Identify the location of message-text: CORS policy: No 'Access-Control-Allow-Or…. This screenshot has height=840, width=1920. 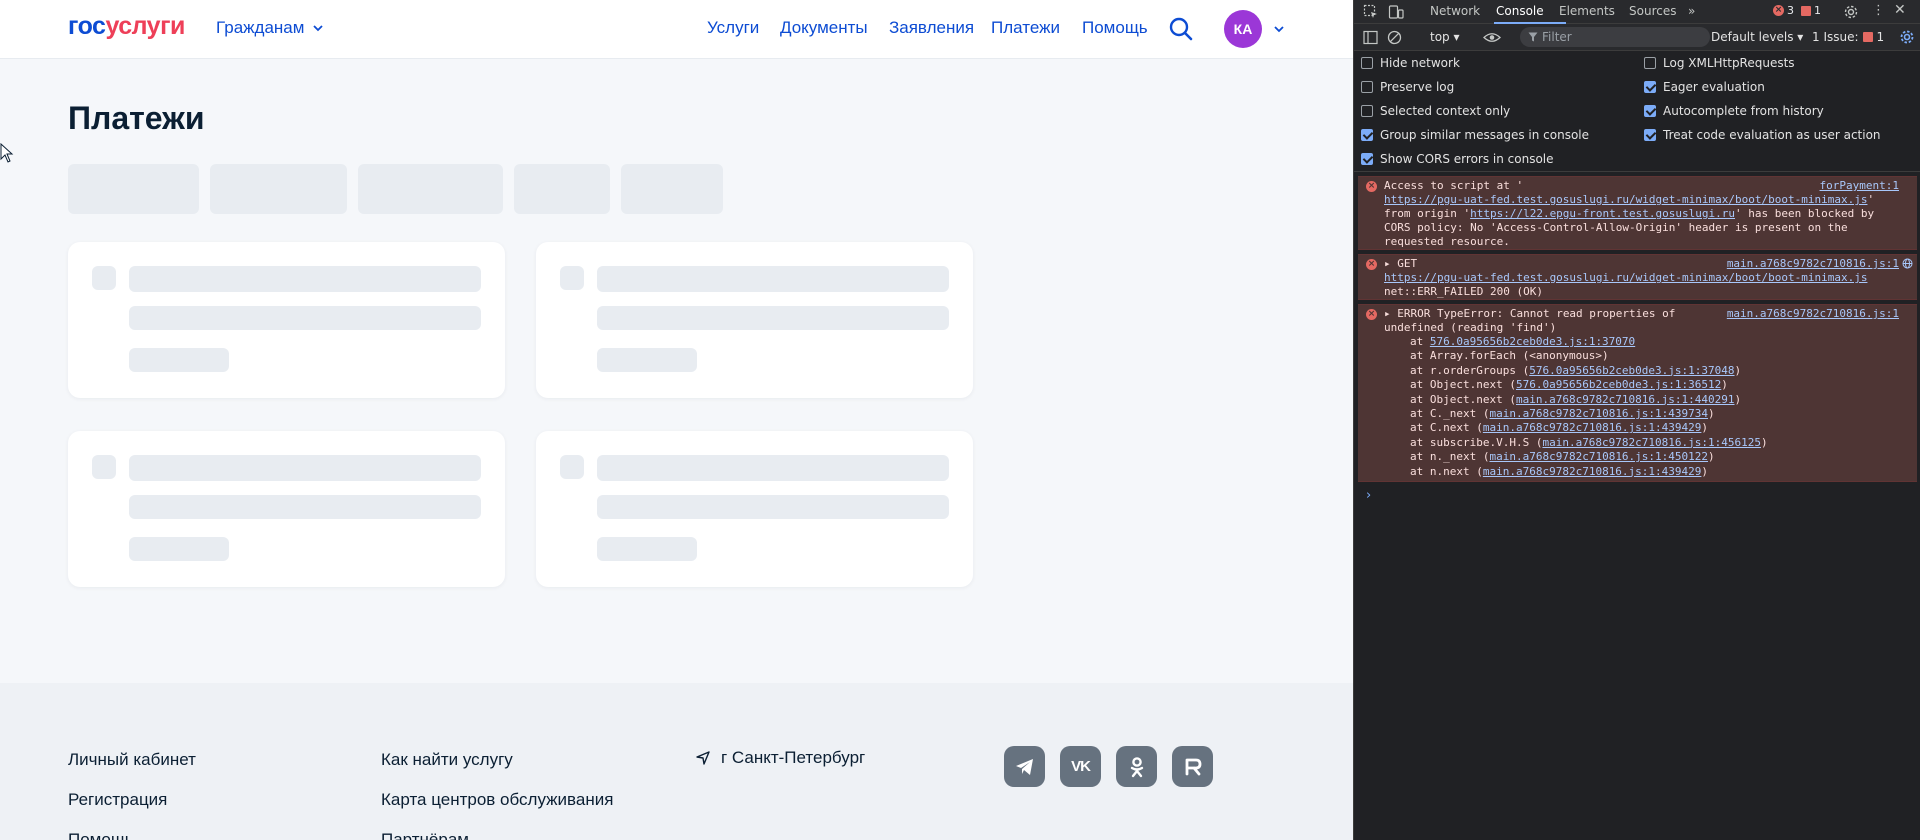
(1616, 227).